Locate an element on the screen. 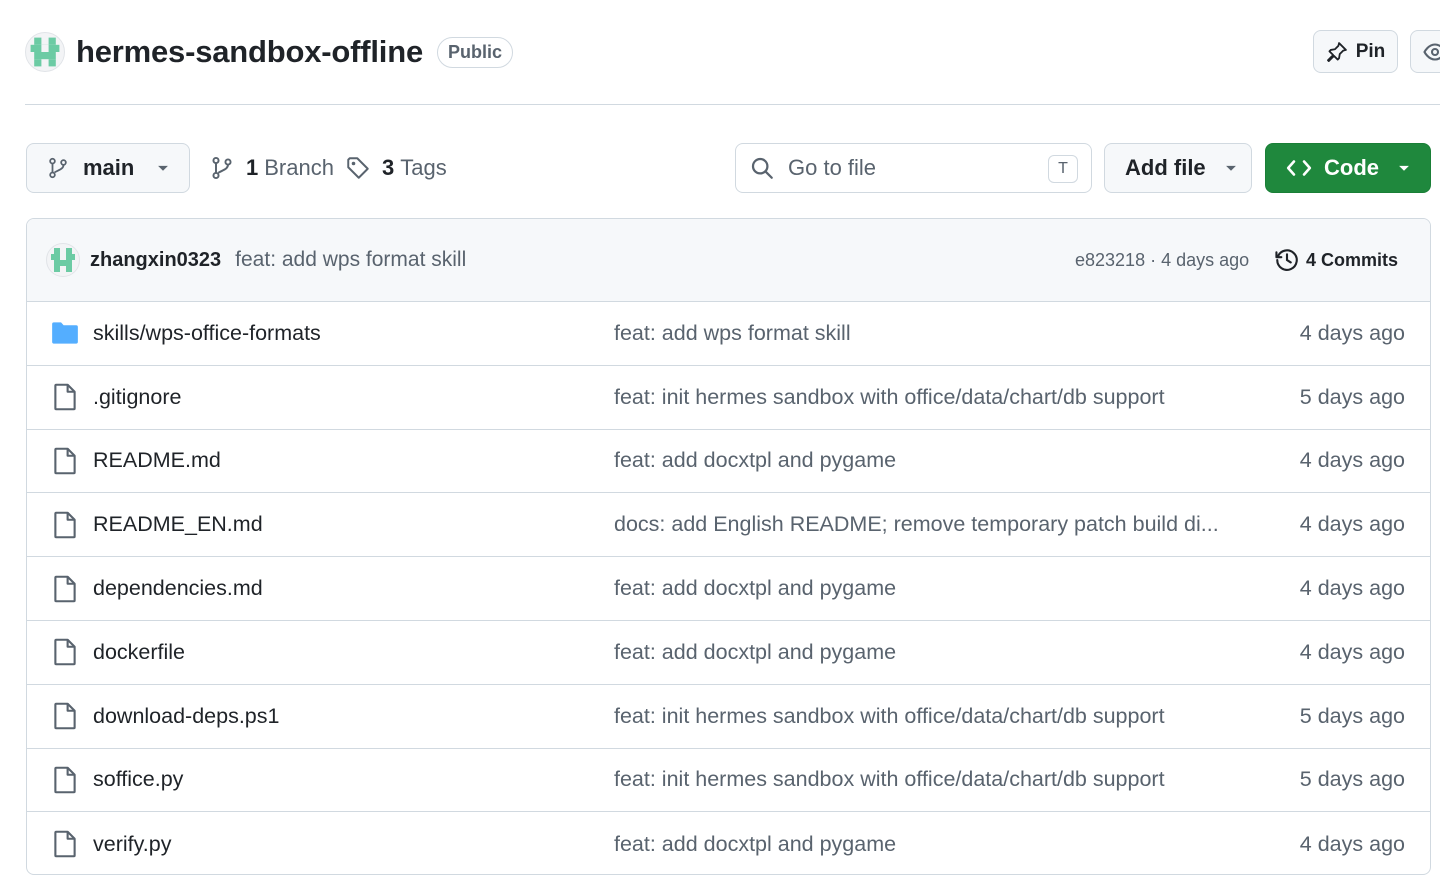  tags-count: 3 is located at coordinates (388, 167).